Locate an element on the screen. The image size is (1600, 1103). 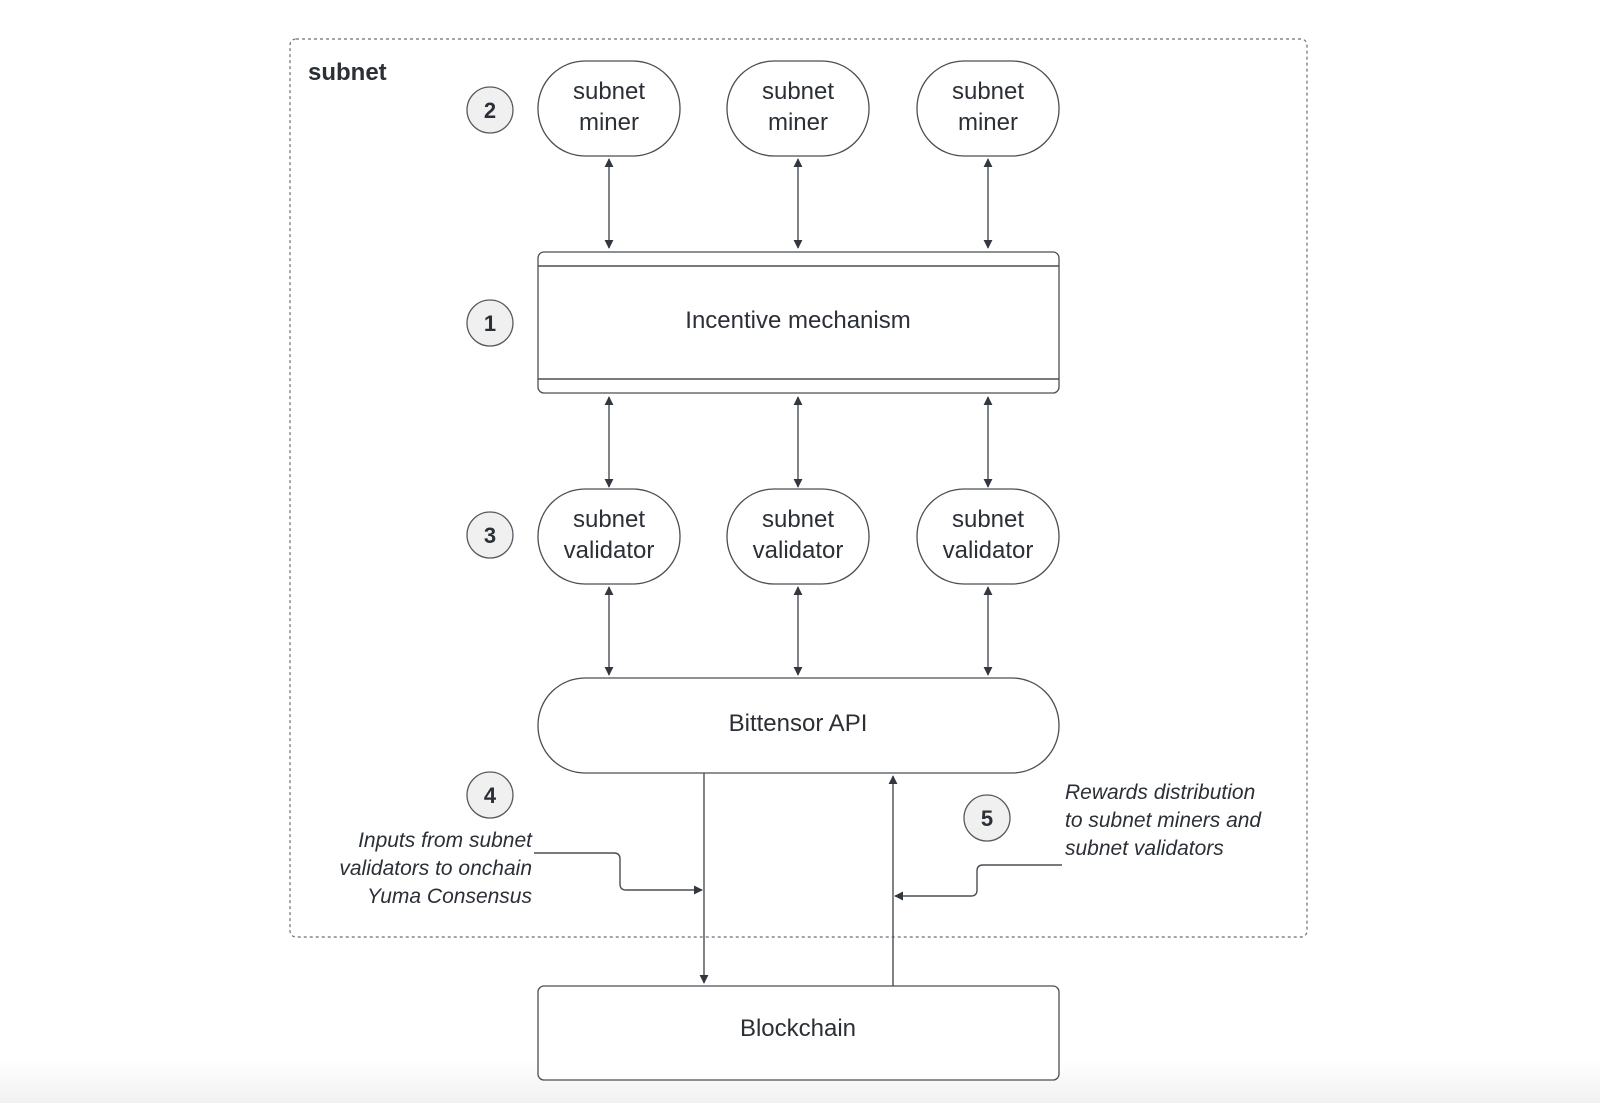
step-badge-5: 5 is located at coordinates (987, 818).